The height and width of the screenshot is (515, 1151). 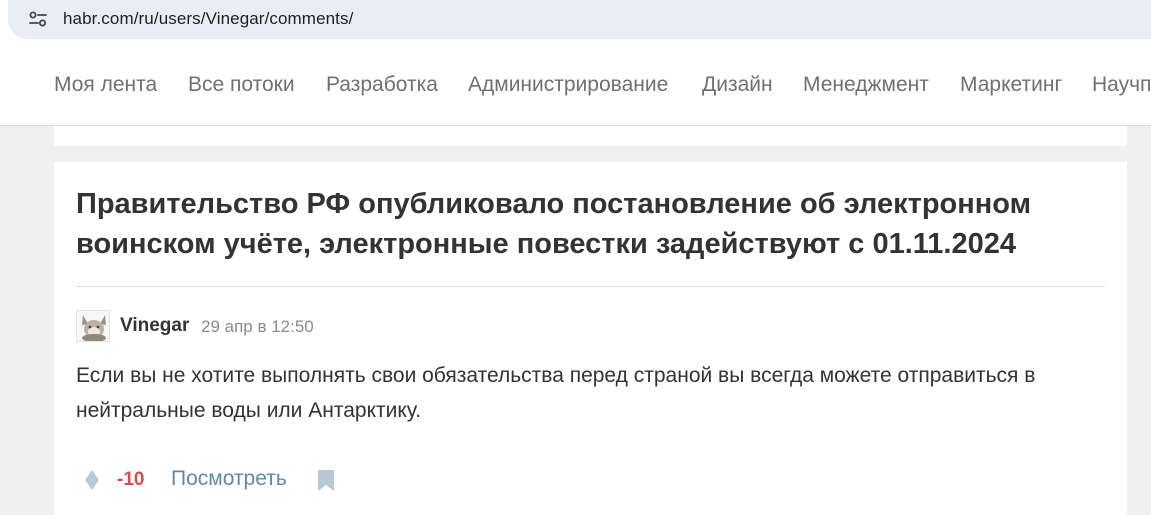 I want to click on nav-item-management: Менеджмент, so click(x=866, y=85).